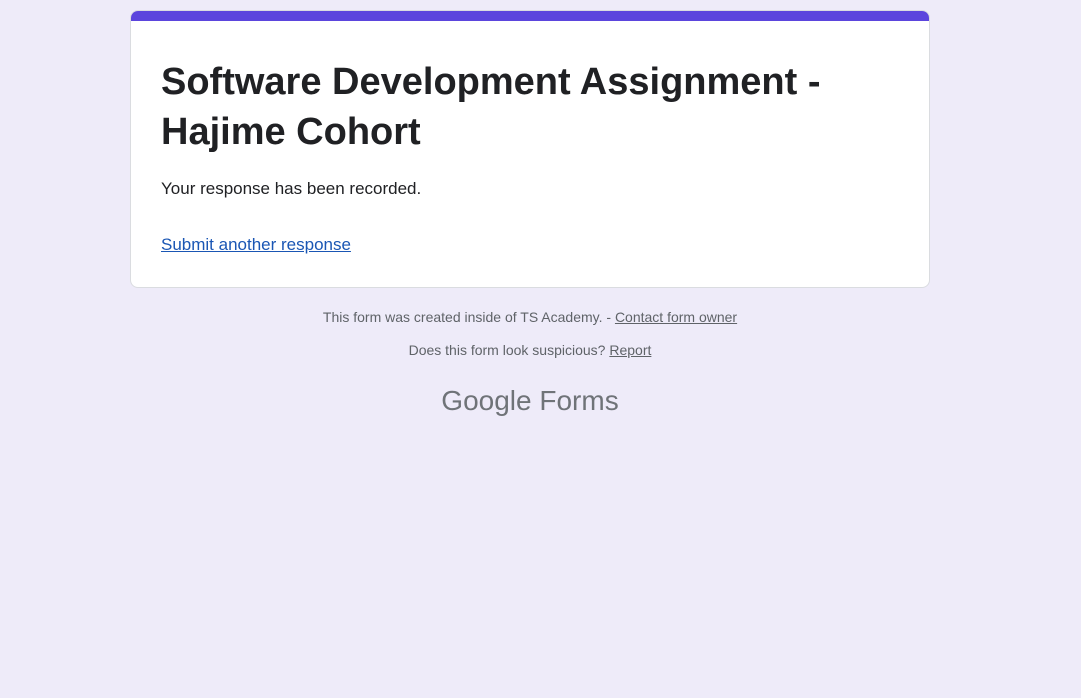 The height and width of the screenshot is (698, 1081). Describe the element at coordinates (530, 16) in the screenshot. I see `card-accent-bar` at that location.